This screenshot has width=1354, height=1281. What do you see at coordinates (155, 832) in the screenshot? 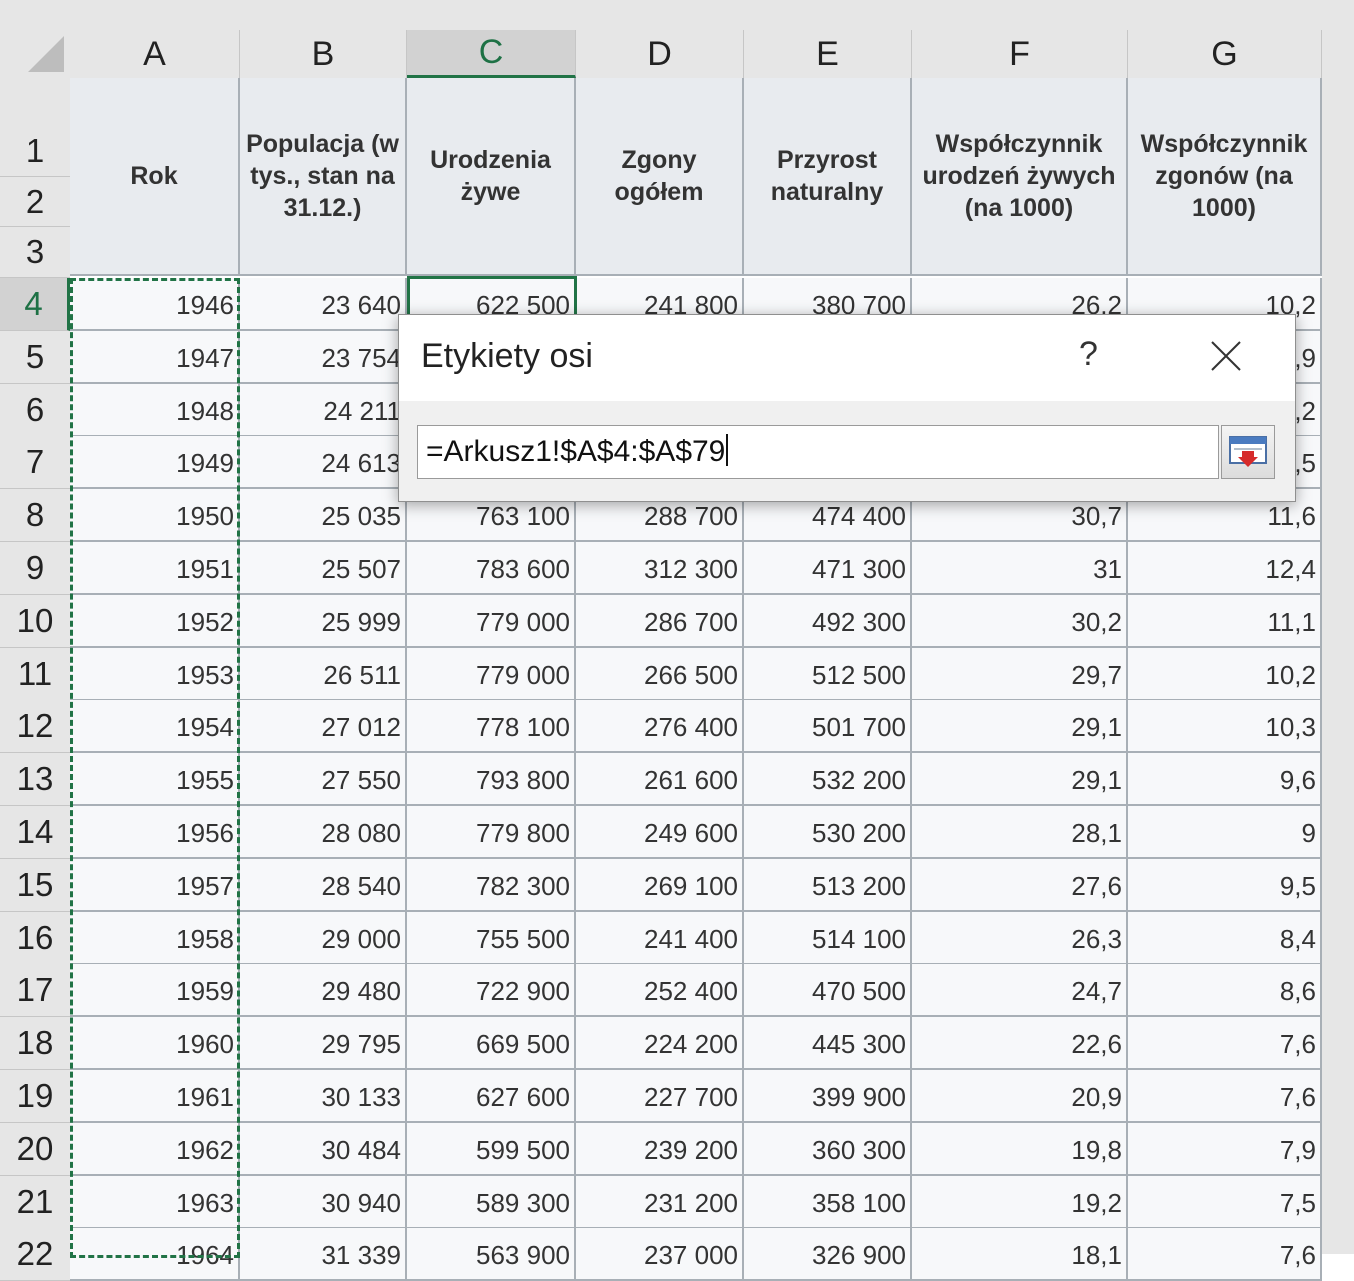
I see `cell-a: 1956` at bounding box center [155, 832].